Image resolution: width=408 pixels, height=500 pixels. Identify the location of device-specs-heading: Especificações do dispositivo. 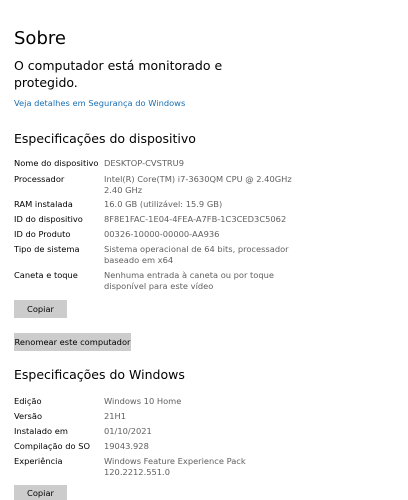
(105, 138).